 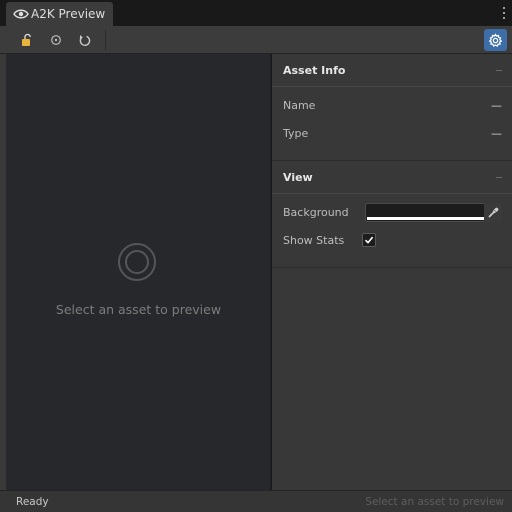 I want to click on settings-button, so click(x=495, y=40).